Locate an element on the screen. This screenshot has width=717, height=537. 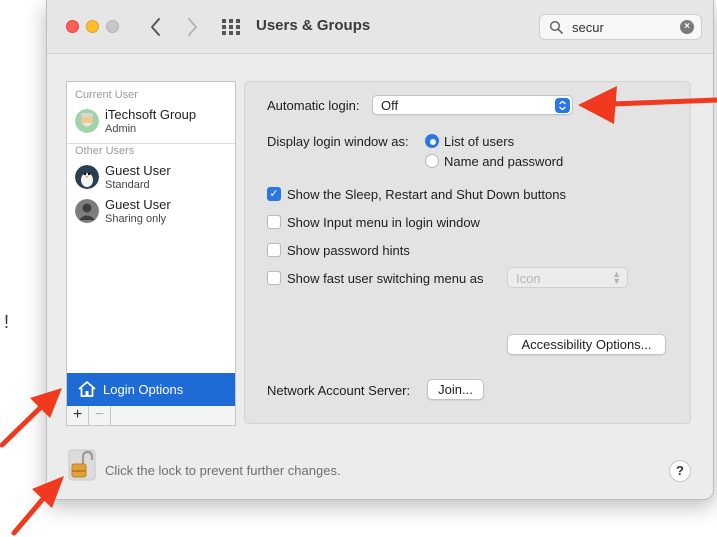
checkbox-input-label: Show Input menu in login window is located at coordinates (383, 222).